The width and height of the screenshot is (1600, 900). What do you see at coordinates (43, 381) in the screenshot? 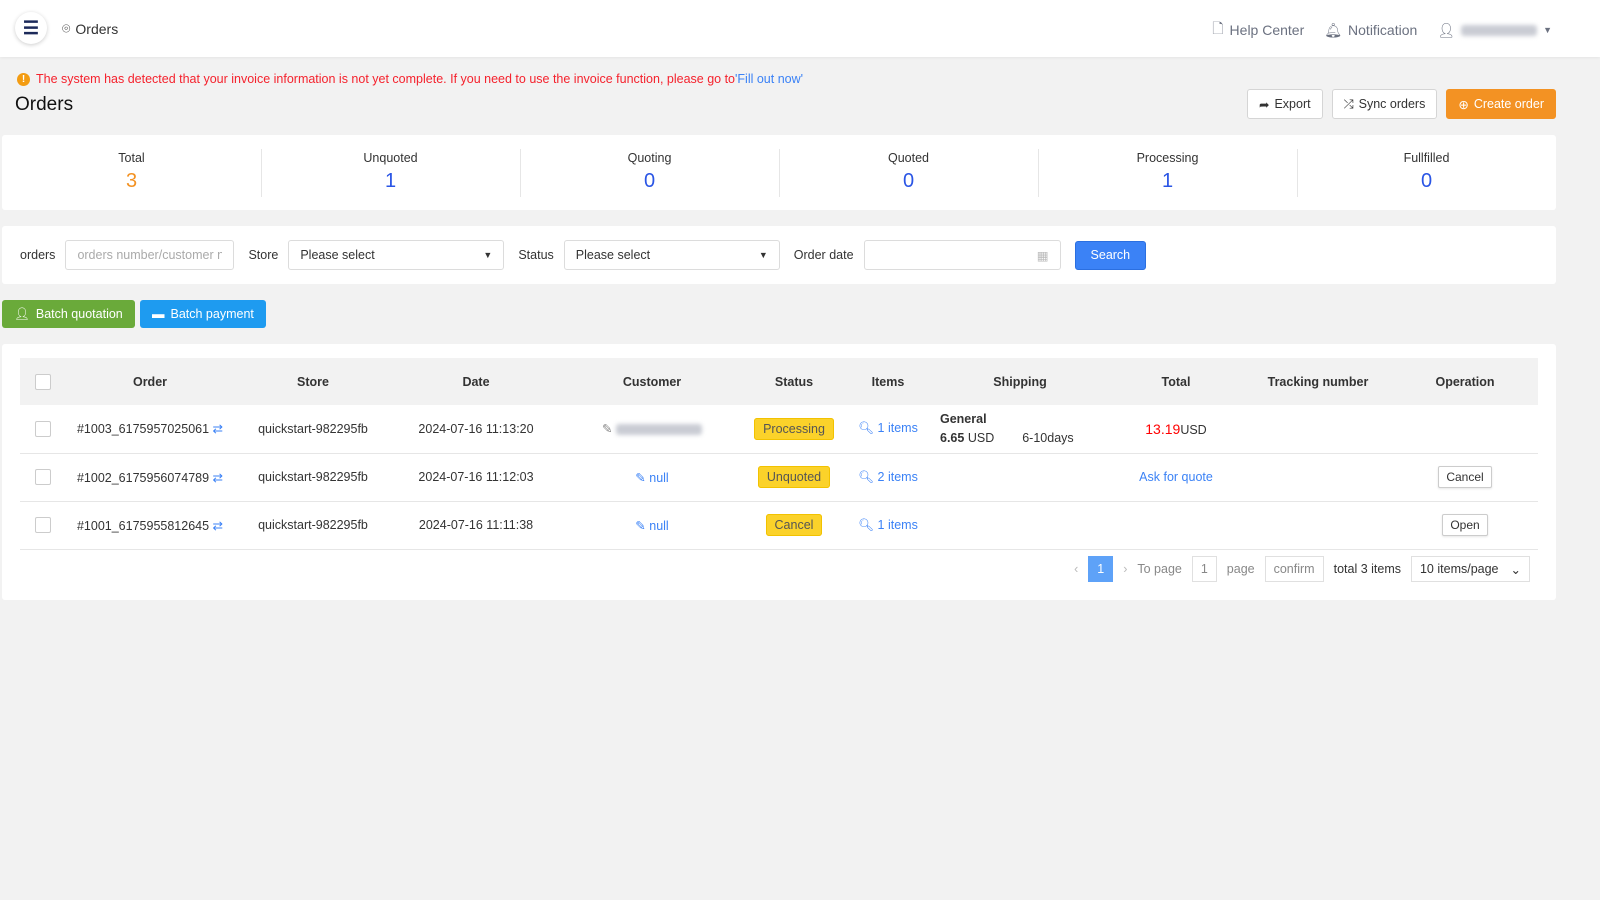
I see `select-all-checkbox` at bounding box center [43, 381].